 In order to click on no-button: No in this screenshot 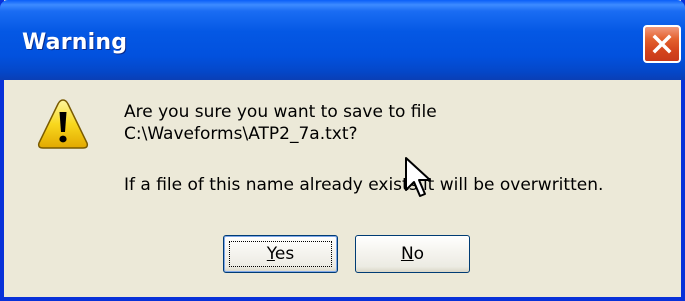, I will do `click(412, 254)`.